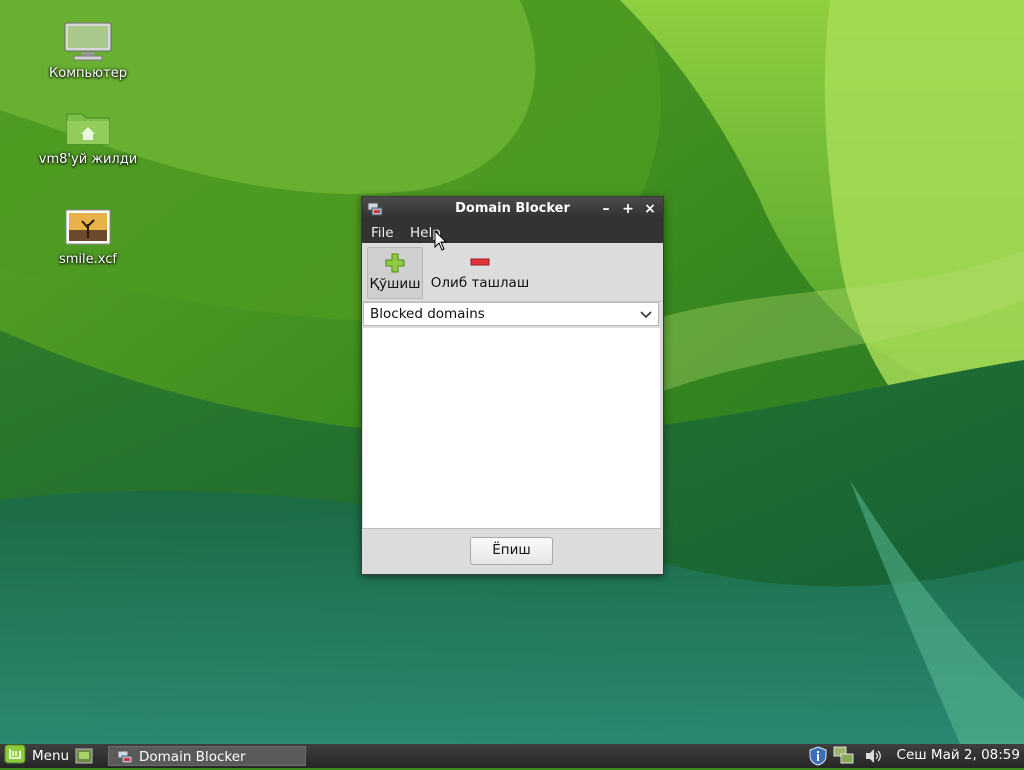 The height and width of the screenshot is (770, 1024). Describe the element at coordinates (125, 759) in the screenshot. I see `network-icon` at that location.